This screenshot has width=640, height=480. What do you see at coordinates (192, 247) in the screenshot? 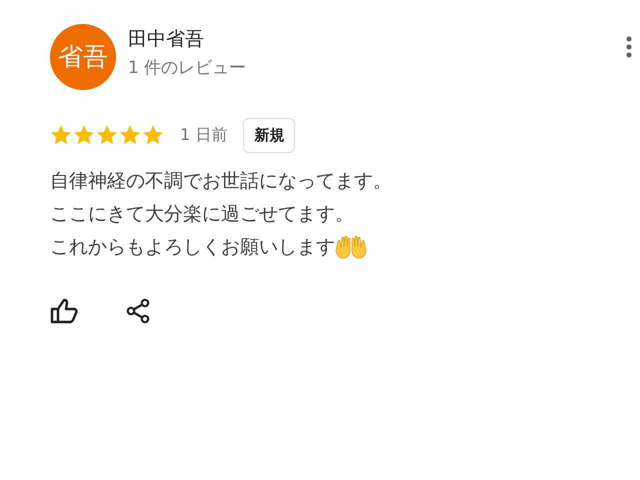
I see `review-text: これからもよろしくお願いします` at bounding box center [192, 247].